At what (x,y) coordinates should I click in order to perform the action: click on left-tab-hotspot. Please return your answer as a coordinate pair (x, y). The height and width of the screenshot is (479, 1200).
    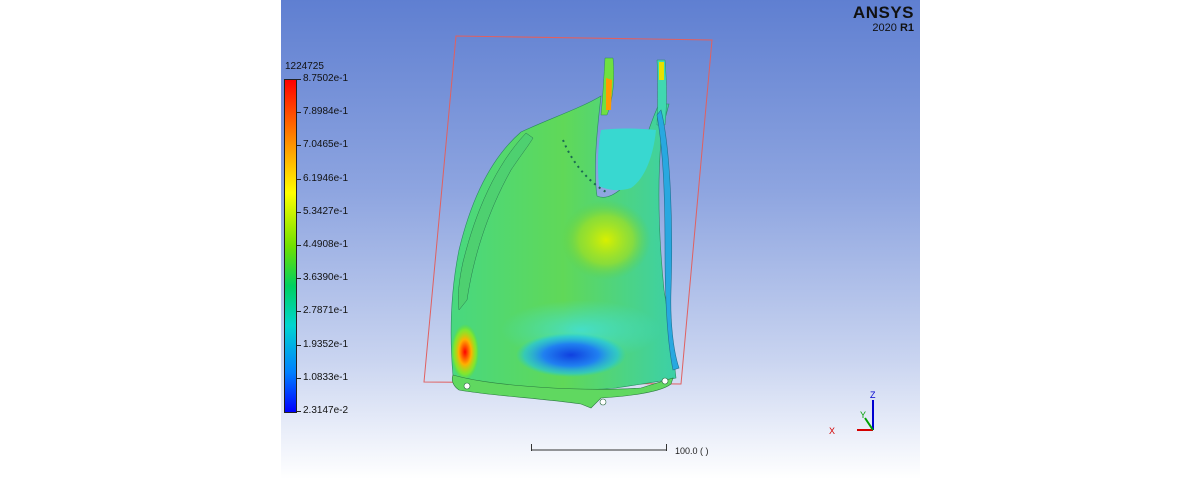
    Looking at the image, I should click on (609, 94).